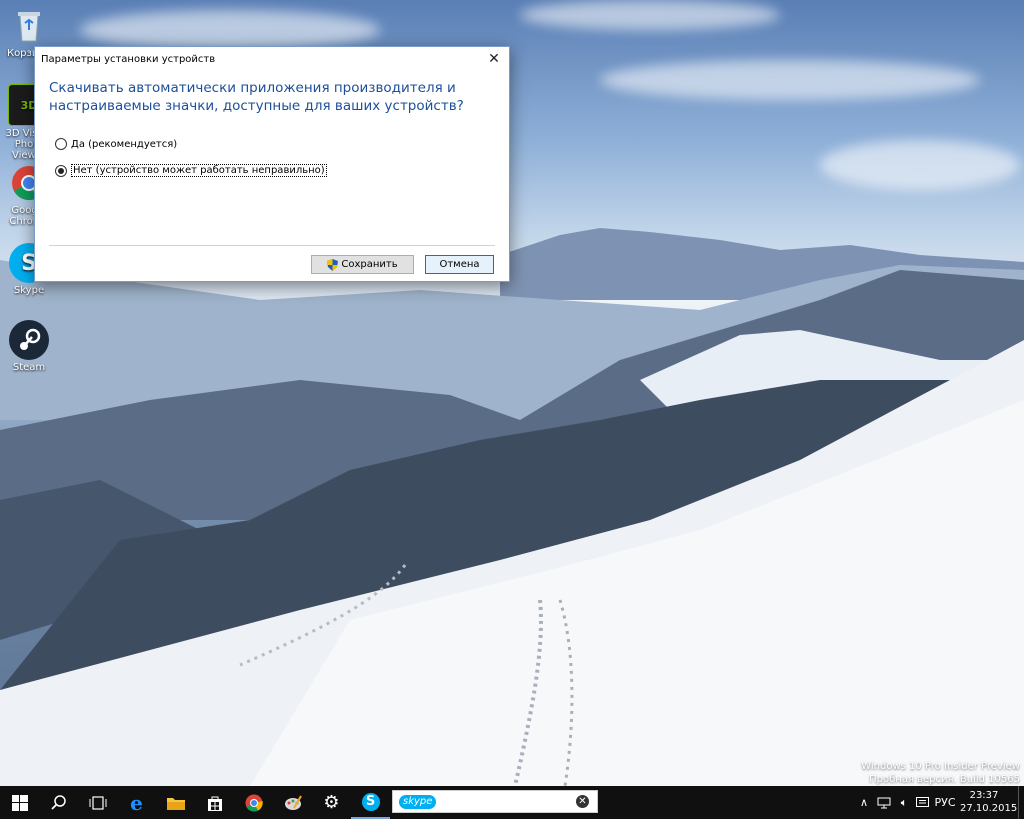 The height and width of the screenshot is (819, 1024). I want to click on dialog-separator, so click(272, 245).